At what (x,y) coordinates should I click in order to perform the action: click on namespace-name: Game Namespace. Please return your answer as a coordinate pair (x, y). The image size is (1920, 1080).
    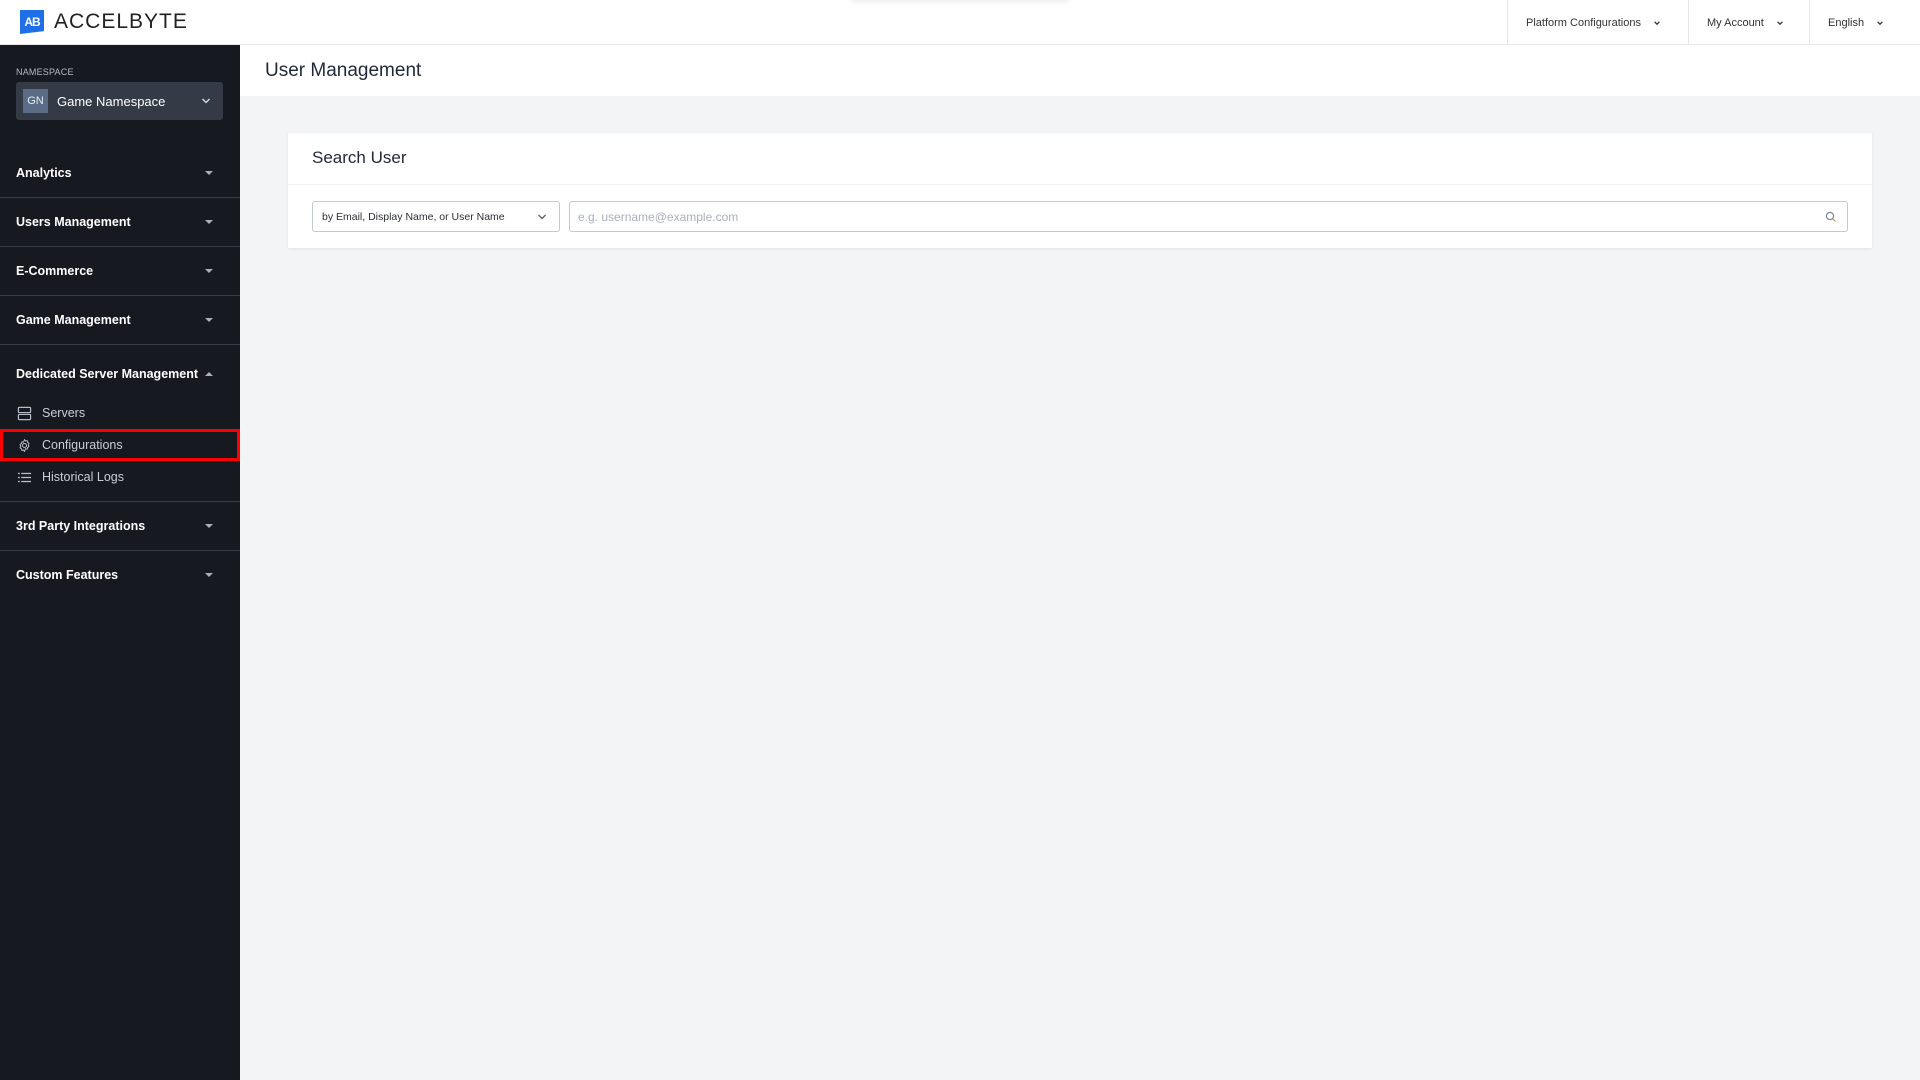
    Looking at the image, I should click on (111, 101).